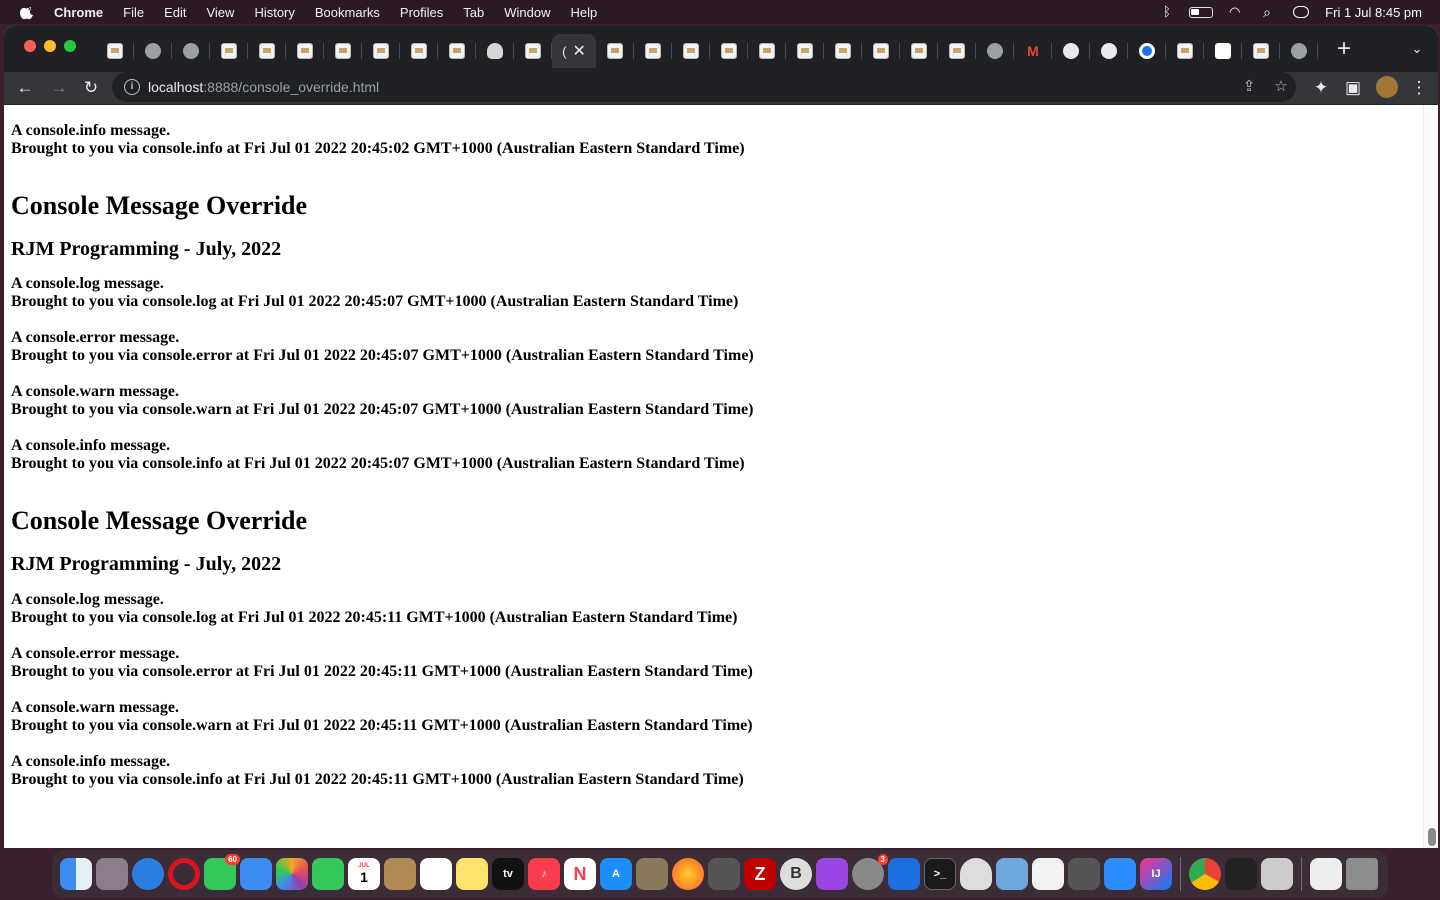  I want to click on menu-file: File, so click(133, 12).